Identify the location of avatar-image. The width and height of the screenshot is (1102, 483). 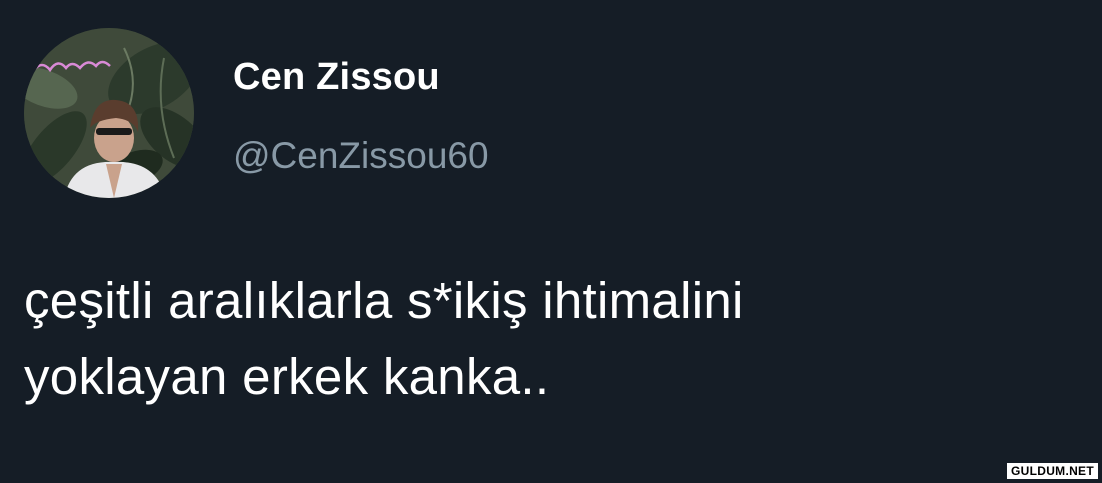
(109, 113).